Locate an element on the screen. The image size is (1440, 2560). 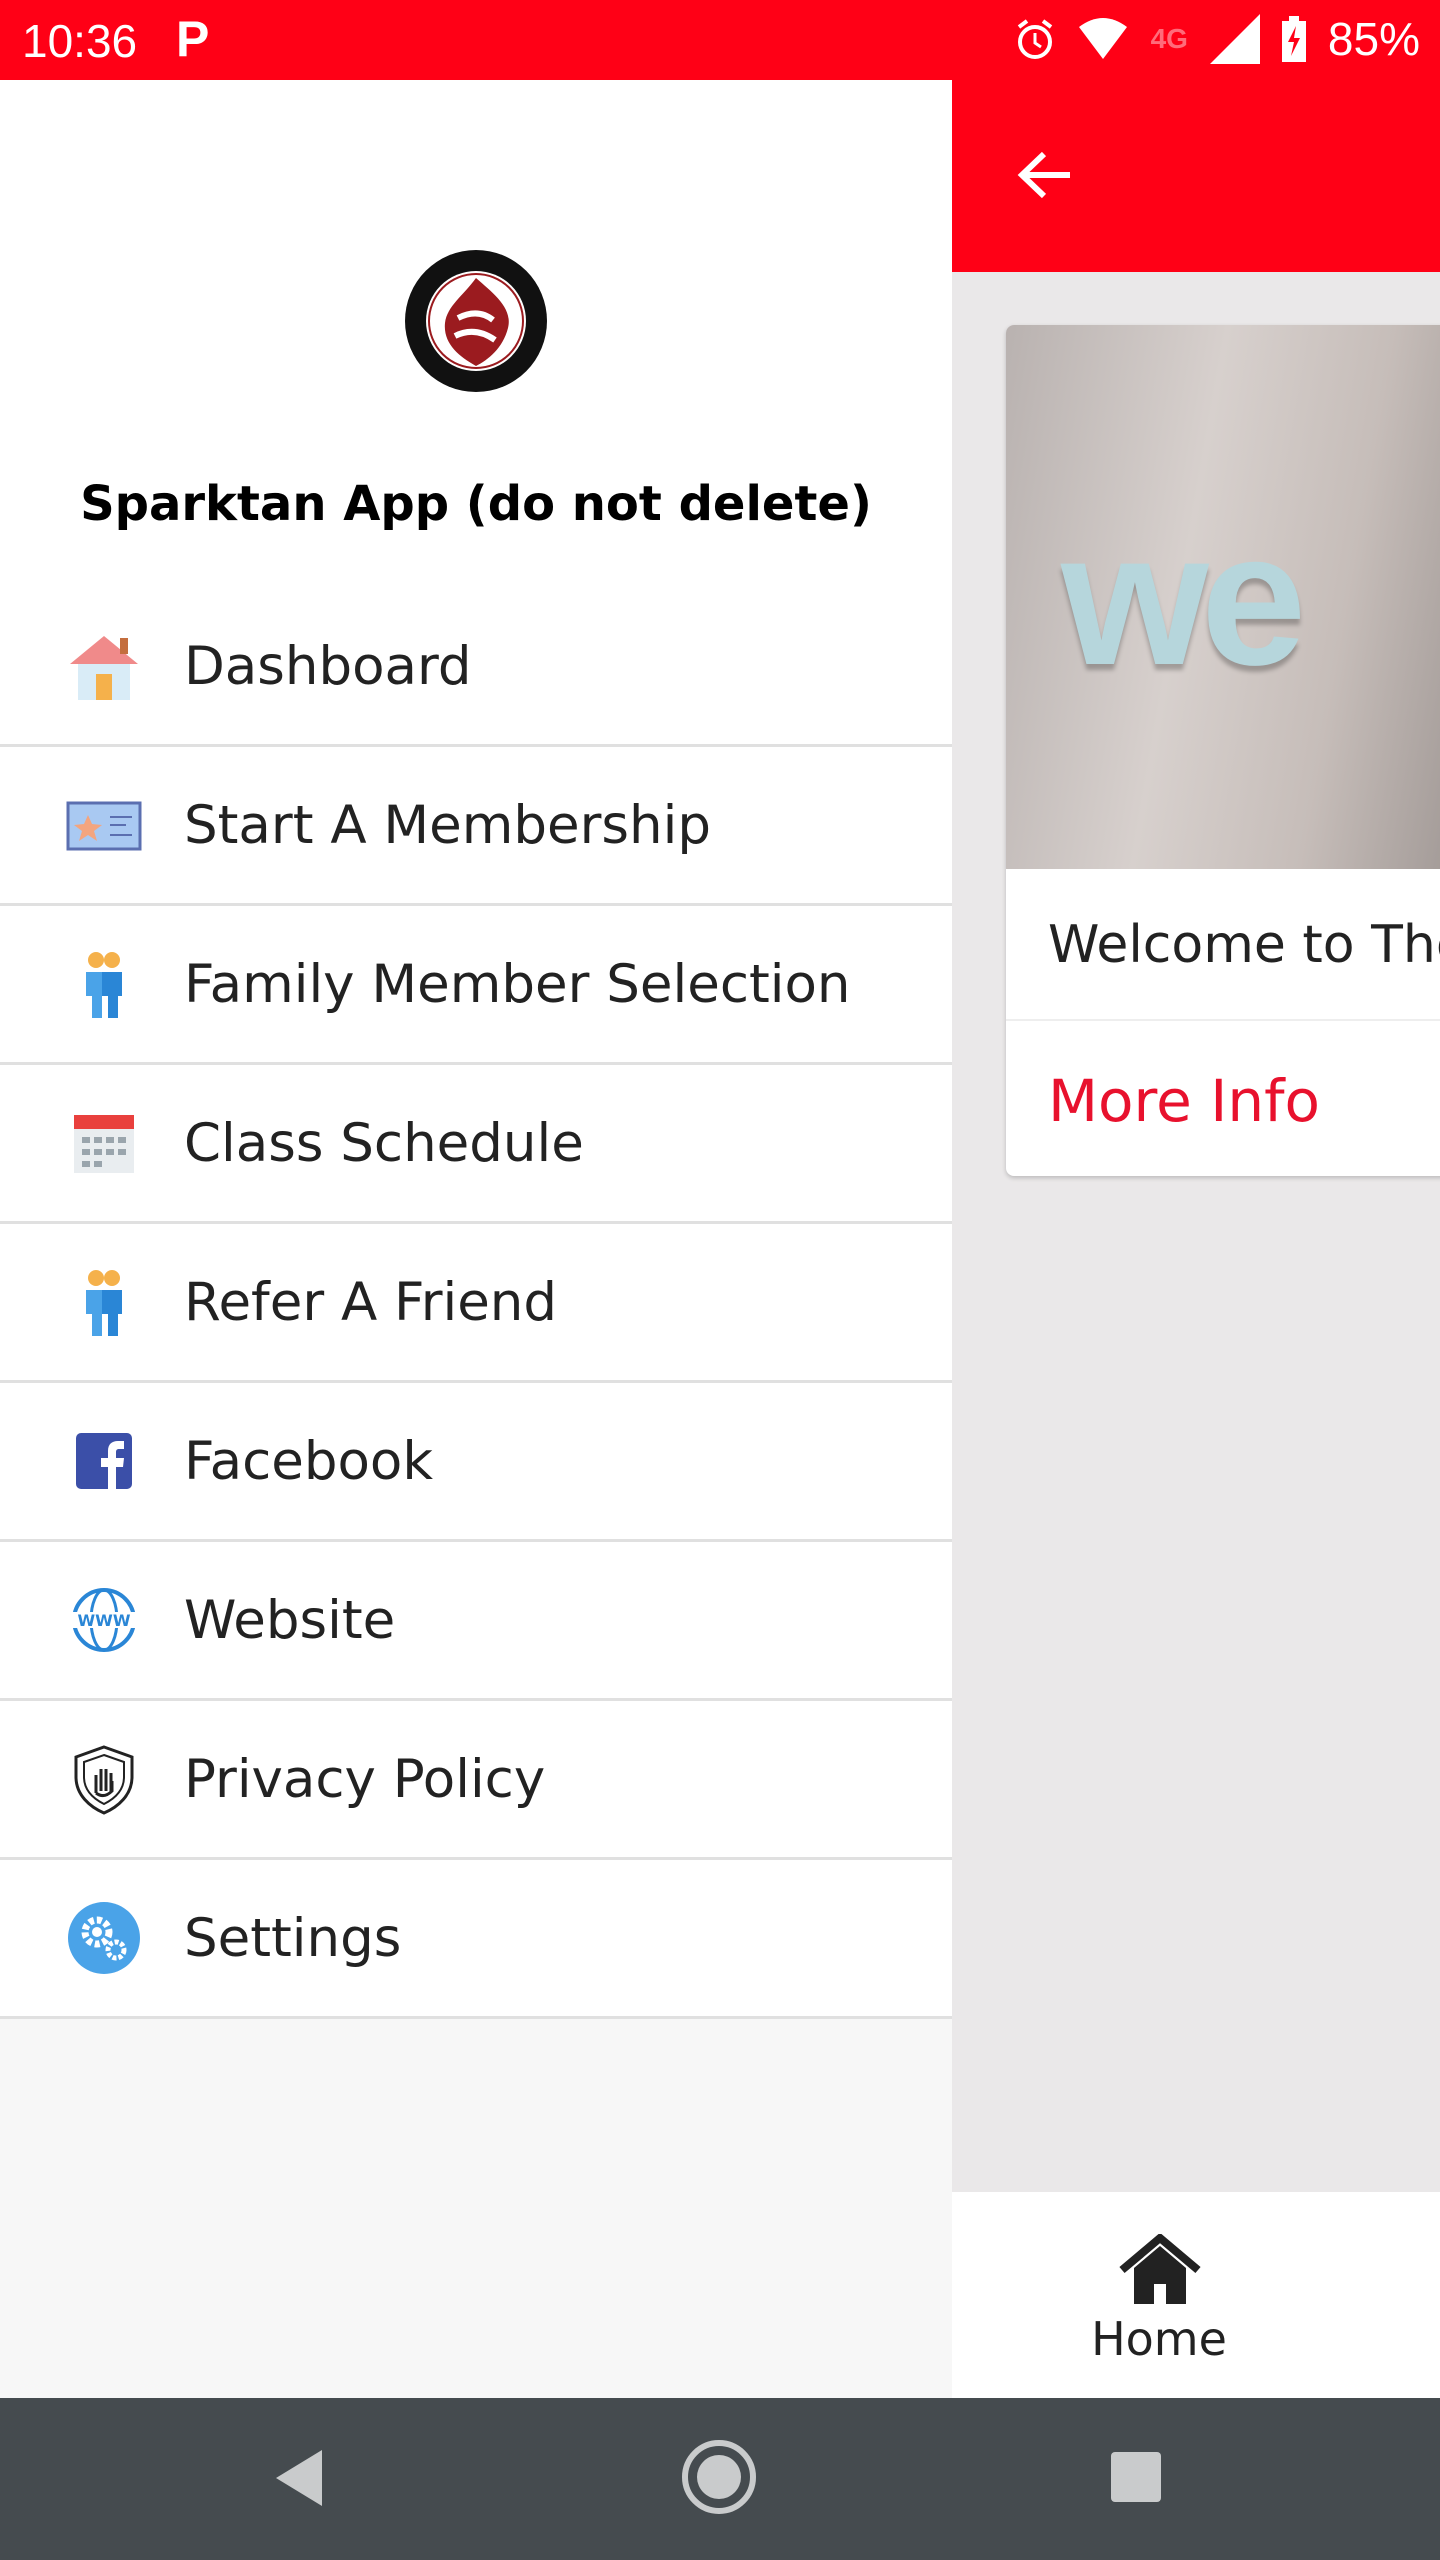
more-info-link: More Info is located at coordinates (1184, 1101).